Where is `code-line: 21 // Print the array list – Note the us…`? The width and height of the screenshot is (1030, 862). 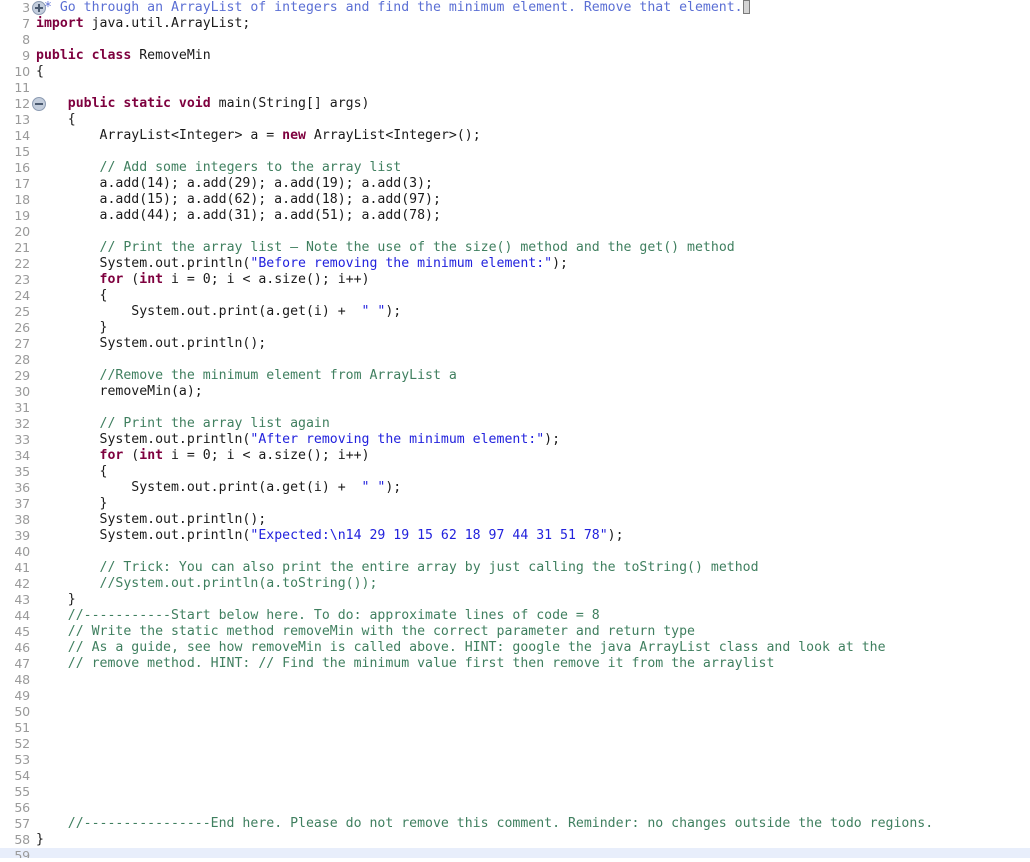
code-line: 21 // Print the array list – Note the us… is located at coordinates (515, 248).